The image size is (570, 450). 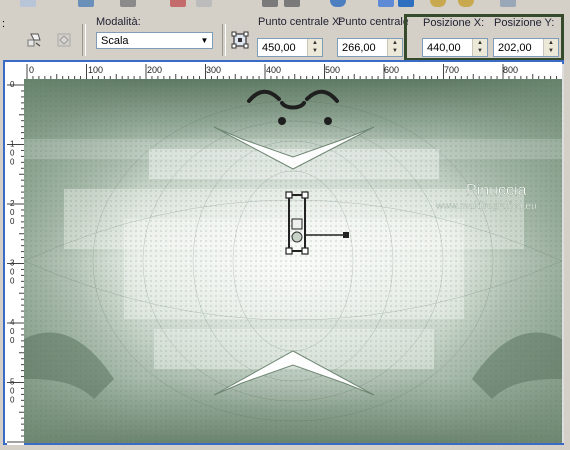 What do you see at coordinates (31, 70) in the screenshot?
I see `h-ruler-label: 0` at bounding box center [31, 70].